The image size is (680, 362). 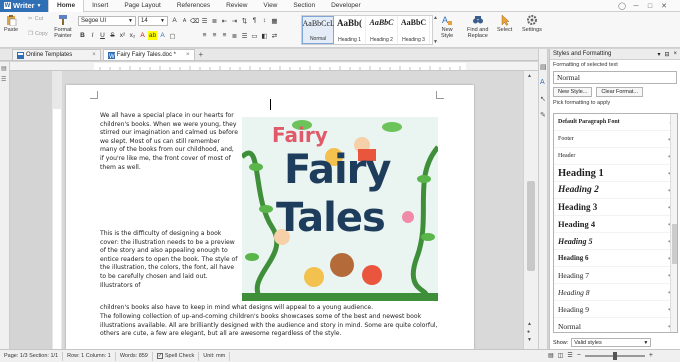 I want to click on new-style-button: A New Style, so click(x=447, y=26).